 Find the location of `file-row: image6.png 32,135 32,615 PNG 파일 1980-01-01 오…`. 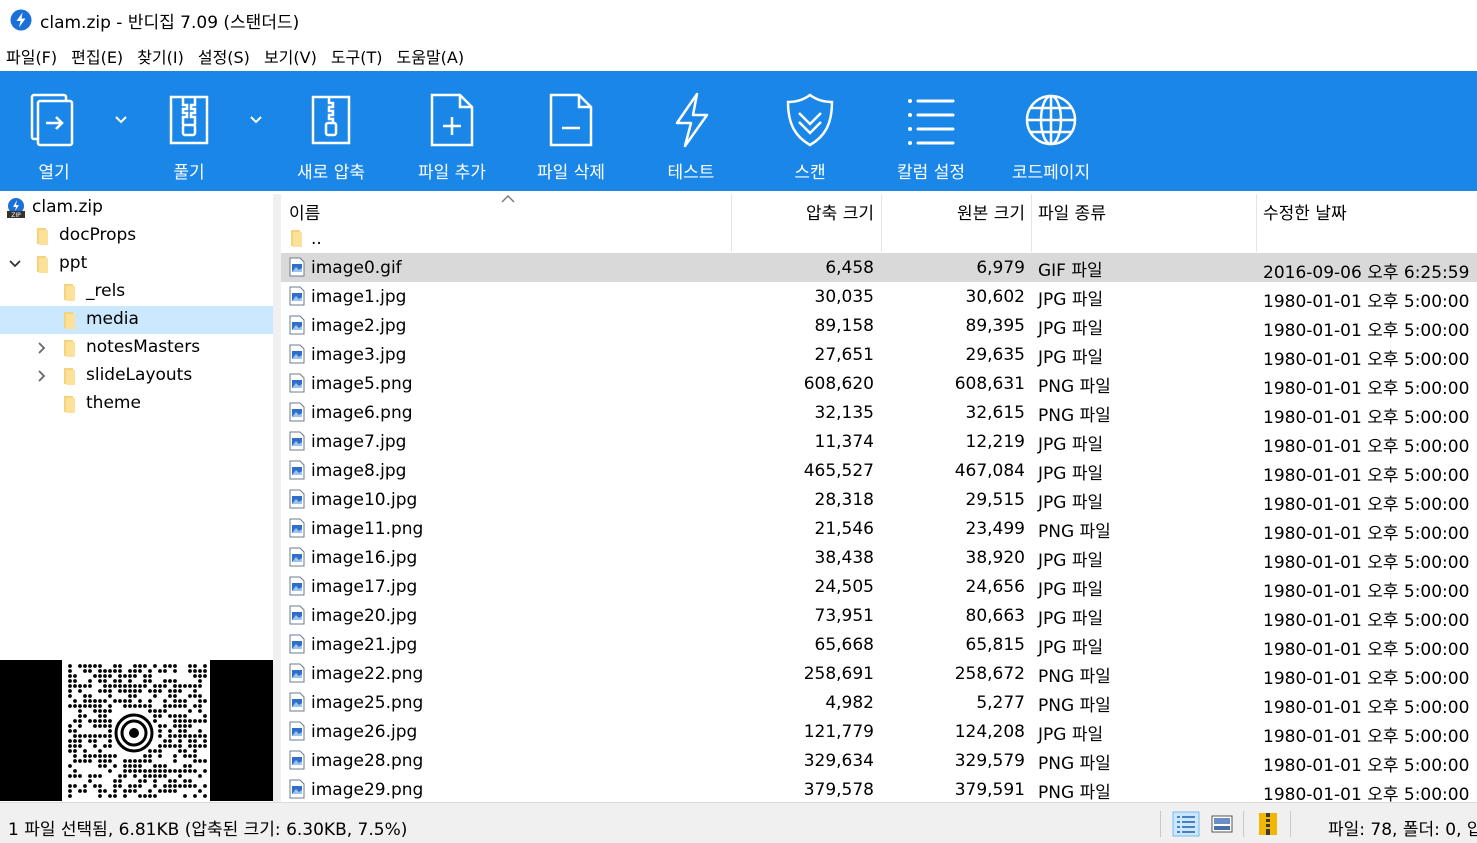

file-row: image6.png 32,135 32,615 PNG 파일 1980-01-01 오… is located at coordinates (879, 413).